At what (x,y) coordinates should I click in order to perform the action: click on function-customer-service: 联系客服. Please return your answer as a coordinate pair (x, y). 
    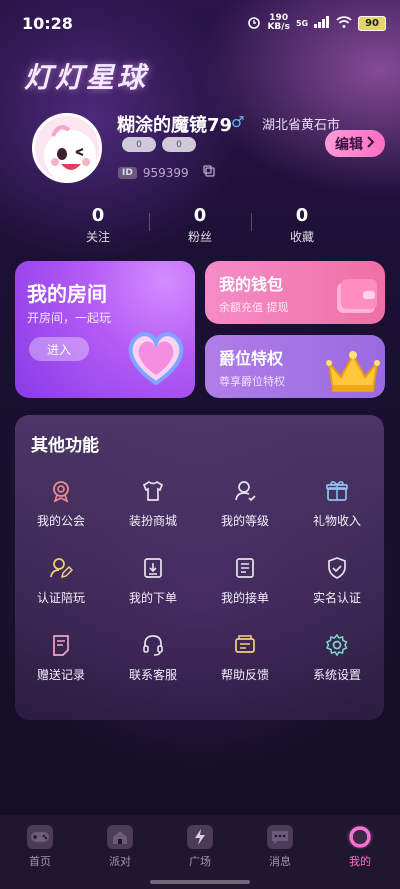
    Looking at the image, I should click on (153, 658).